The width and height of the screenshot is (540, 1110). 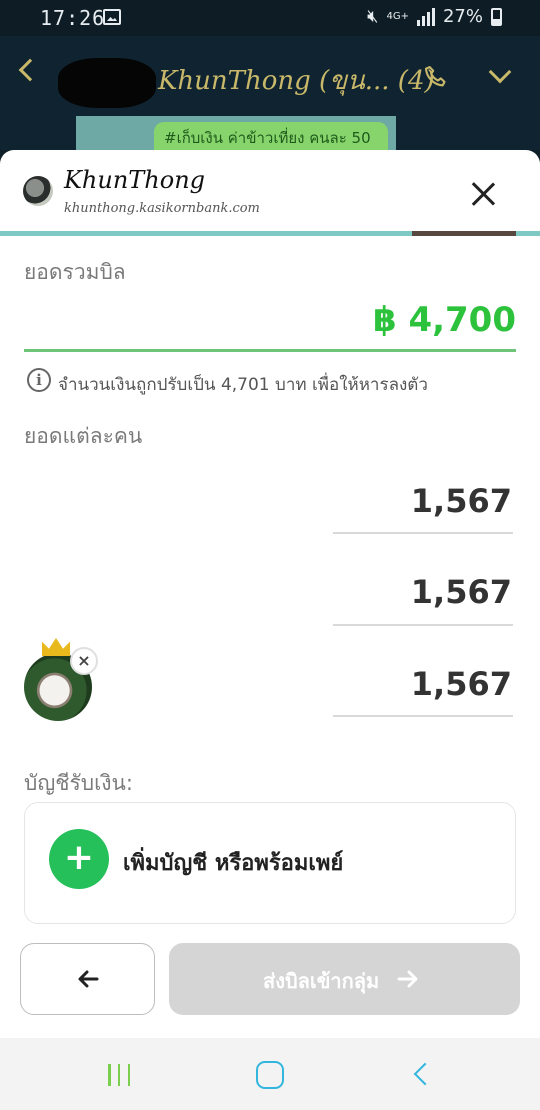 I want to click on image-icon, so click(x=112, y=17).